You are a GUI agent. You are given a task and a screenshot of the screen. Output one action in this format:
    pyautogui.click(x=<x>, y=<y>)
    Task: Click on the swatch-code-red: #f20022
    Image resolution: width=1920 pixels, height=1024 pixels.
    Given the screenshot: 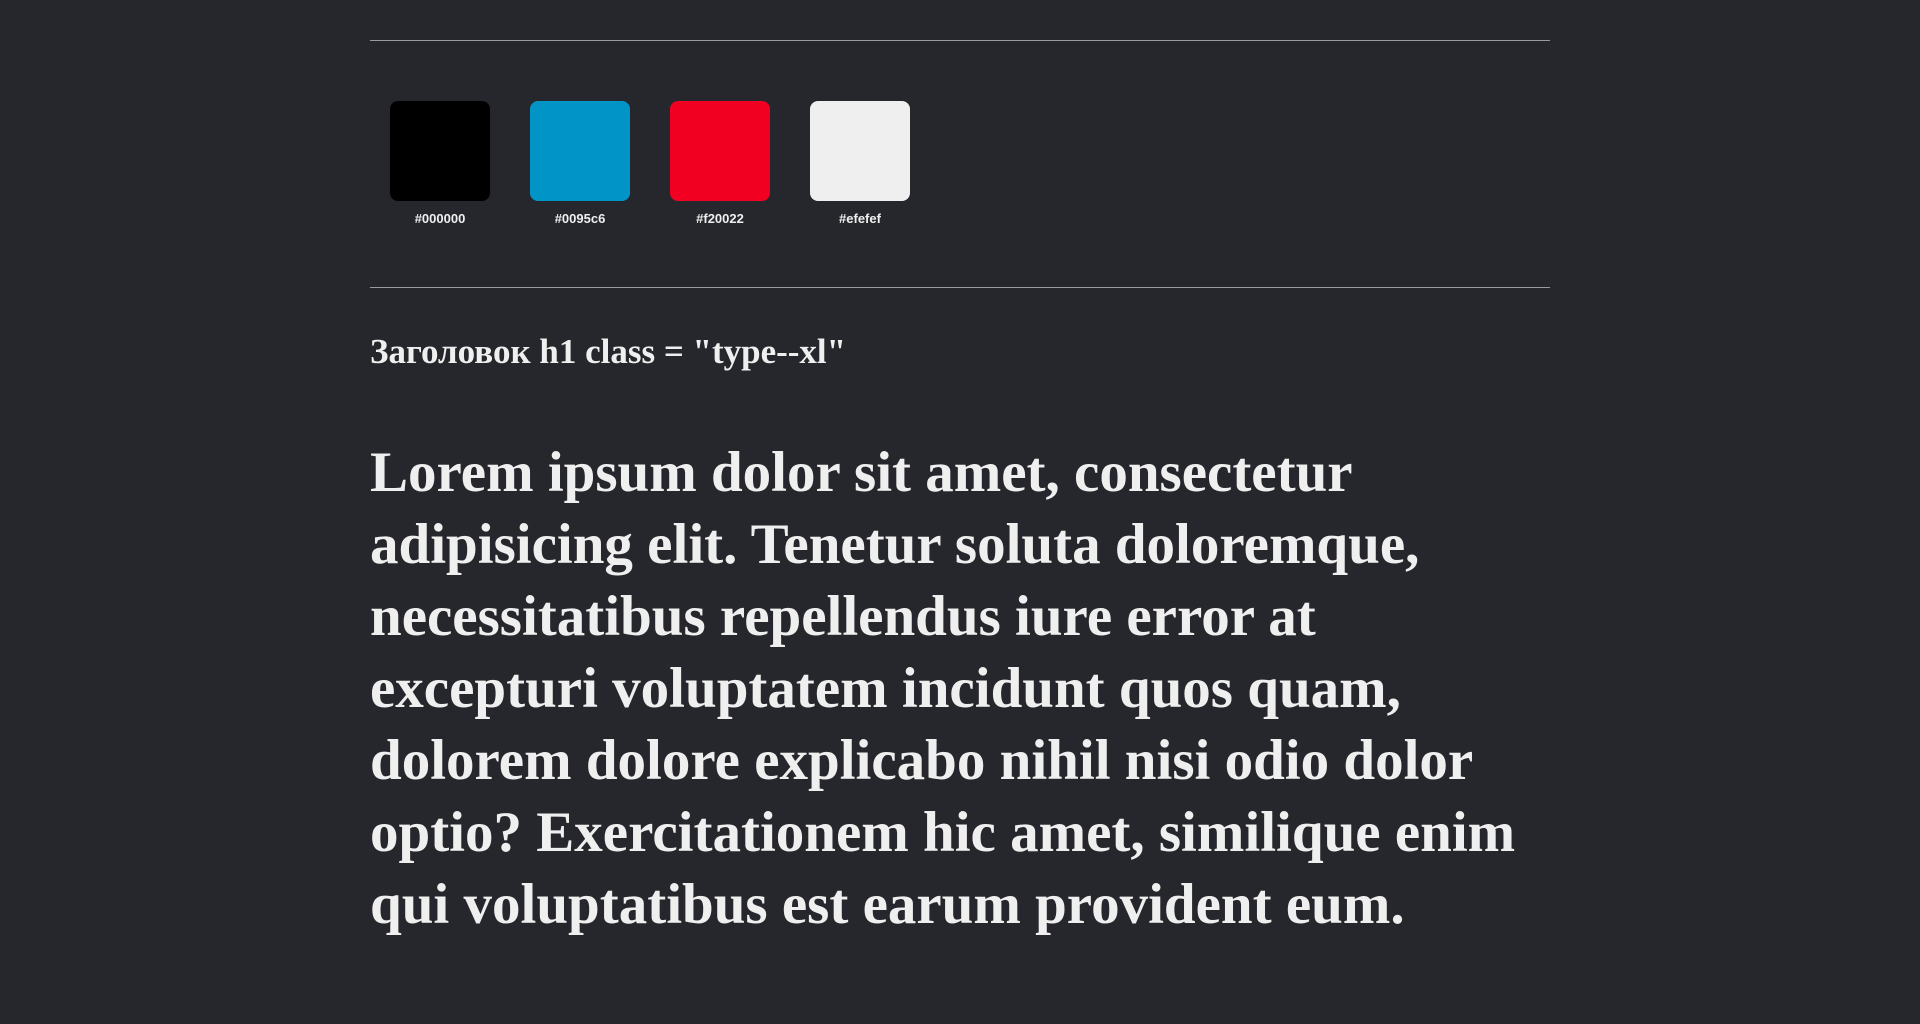 What is the action you would take?
    pyautogui.click(x=720, y=218)
    